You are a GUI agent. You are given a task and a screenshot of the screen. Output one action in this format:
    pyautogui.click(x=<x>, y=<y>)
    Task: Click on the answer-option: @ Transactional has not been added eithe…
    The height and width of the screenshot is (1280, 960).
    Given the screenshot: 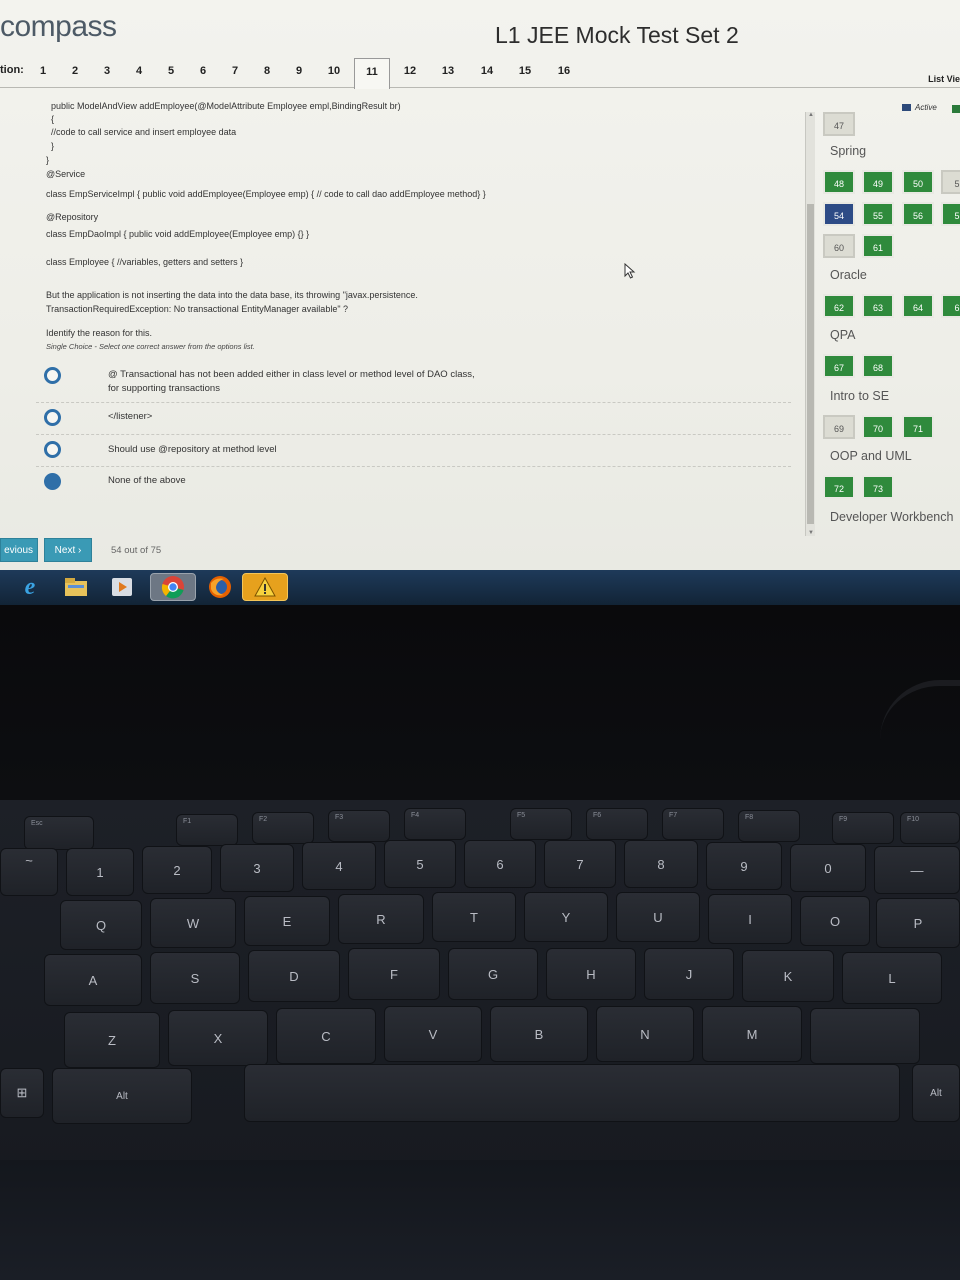 What is the action you would take?
    pyautogui.click(x=413, y=383)
    